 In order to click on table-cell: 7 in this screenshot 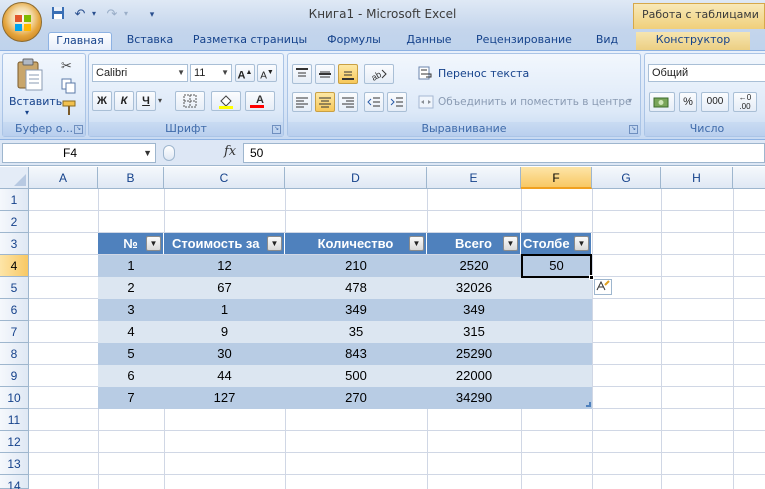, I will do `click(131, 398)`.